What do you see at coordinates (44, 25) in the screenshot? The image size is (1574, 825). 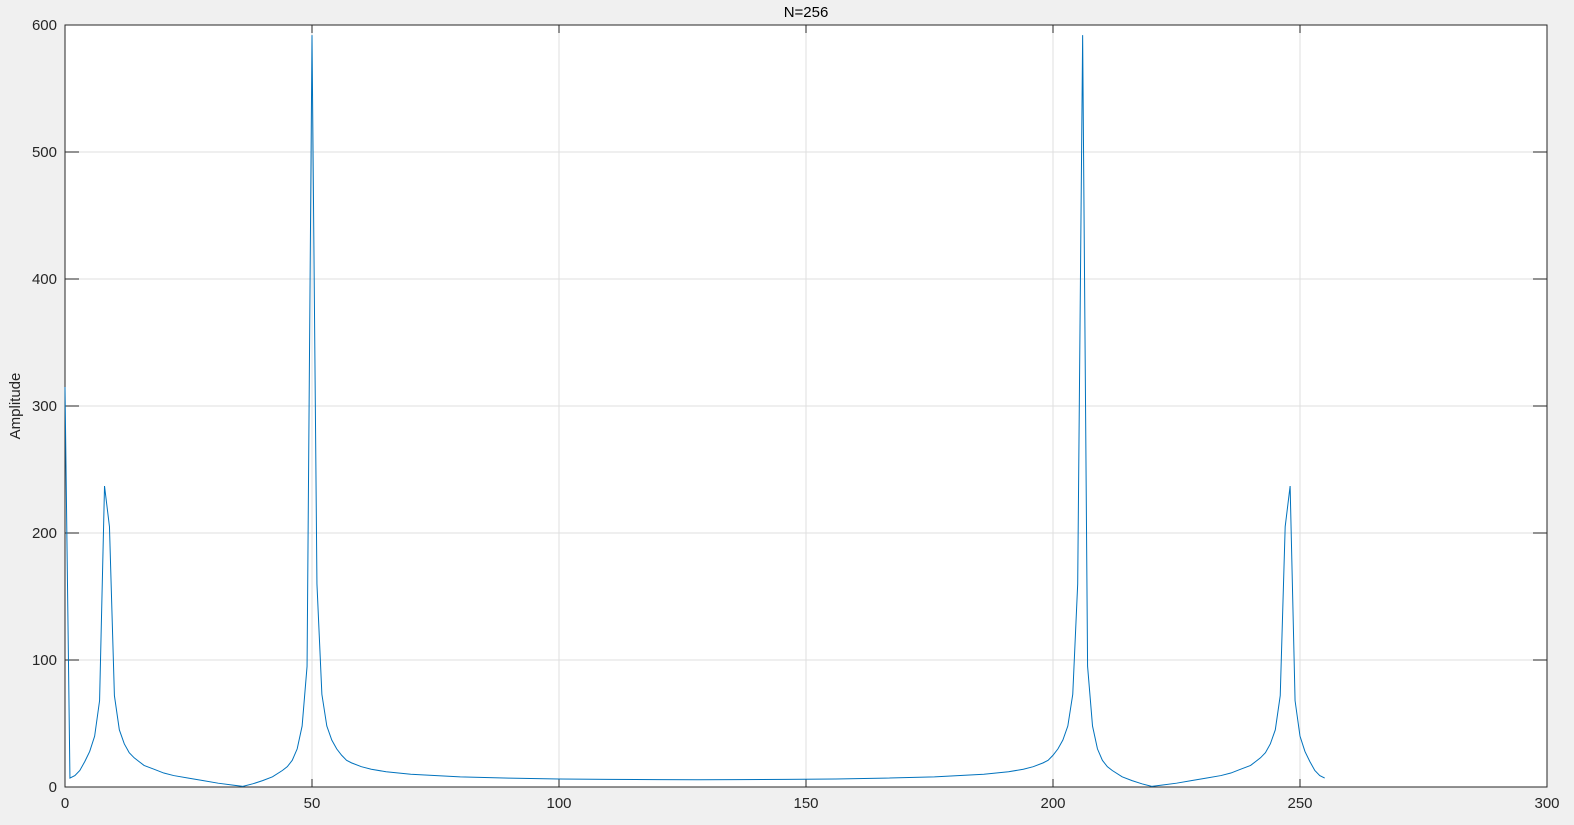 I see `y-tick-label: 600` at bounding box center [44, 25].